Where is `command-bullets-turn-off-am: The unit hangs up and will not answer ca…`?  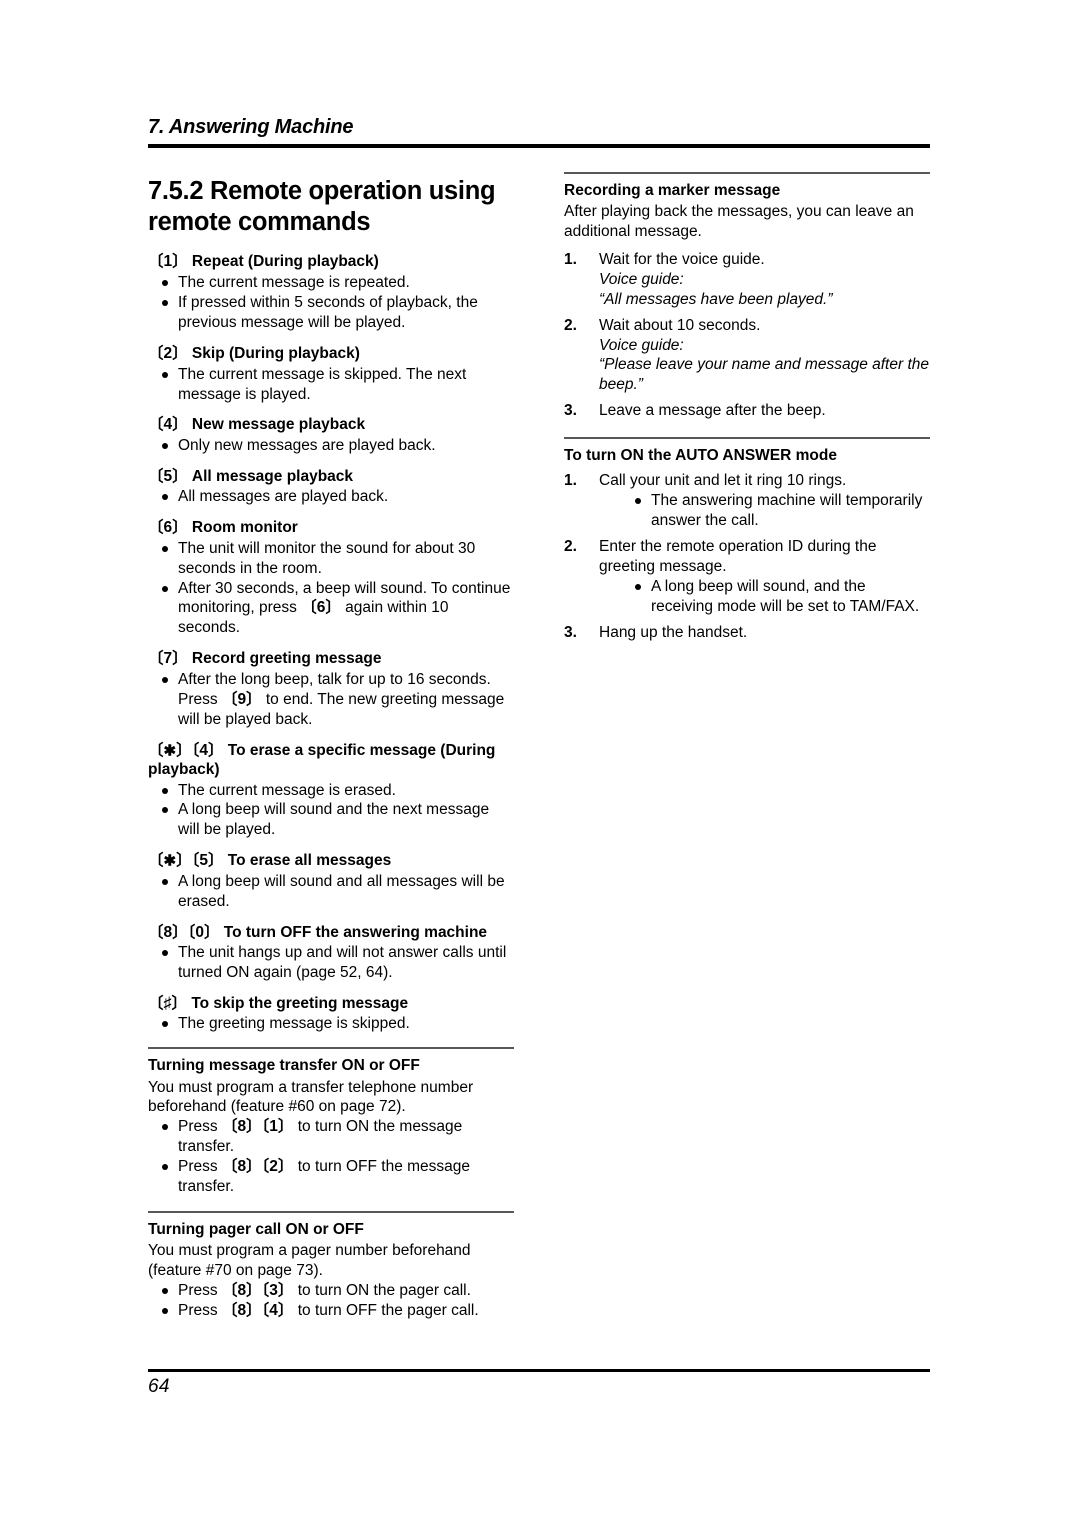 command-bullets-turn-off-am: The unit hangs up and will not answer ca… is located at coordinates (331, 963).